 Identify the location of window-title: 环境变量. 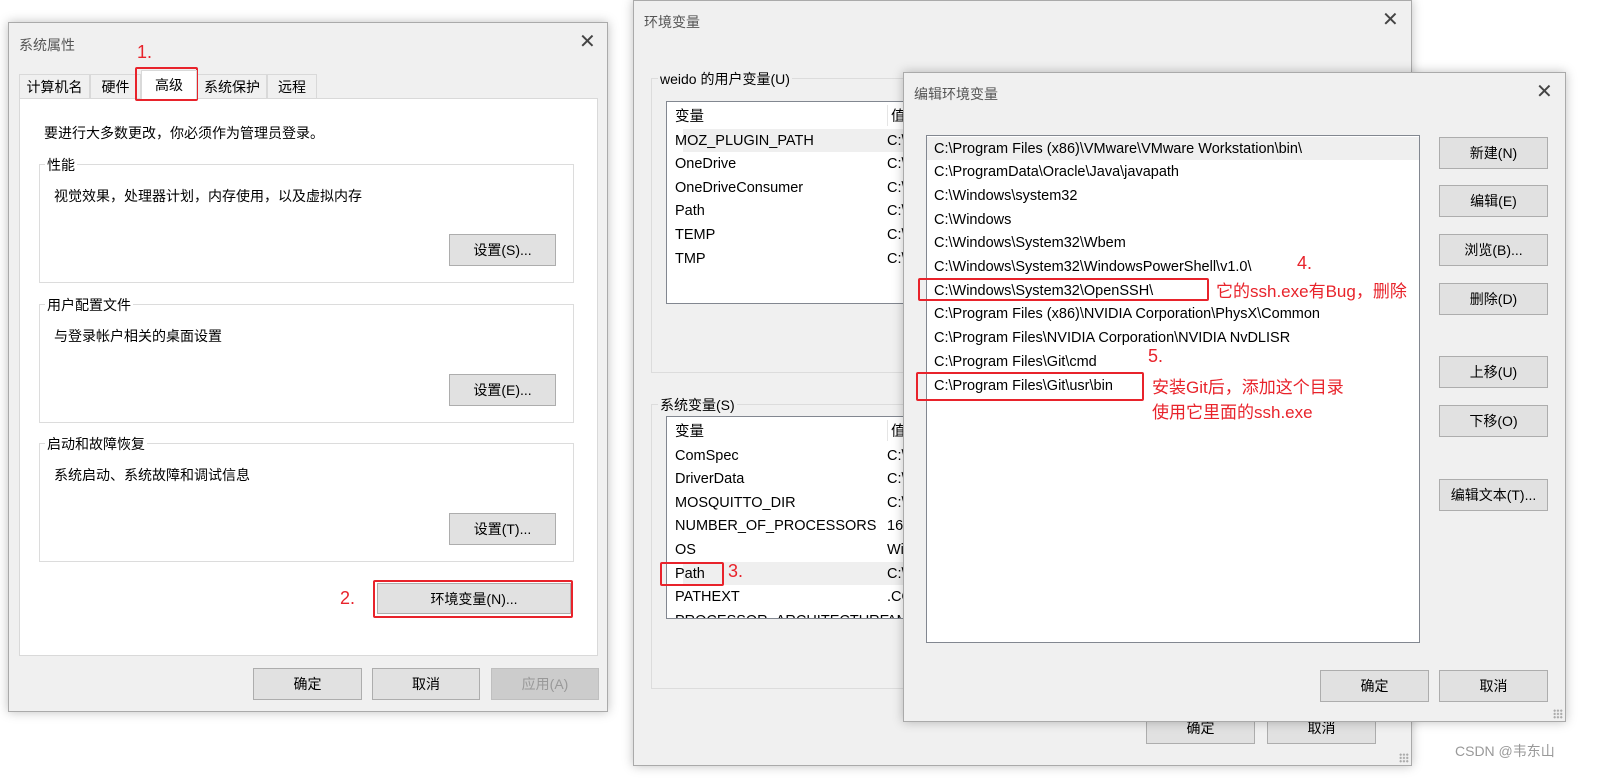
(672, 22).